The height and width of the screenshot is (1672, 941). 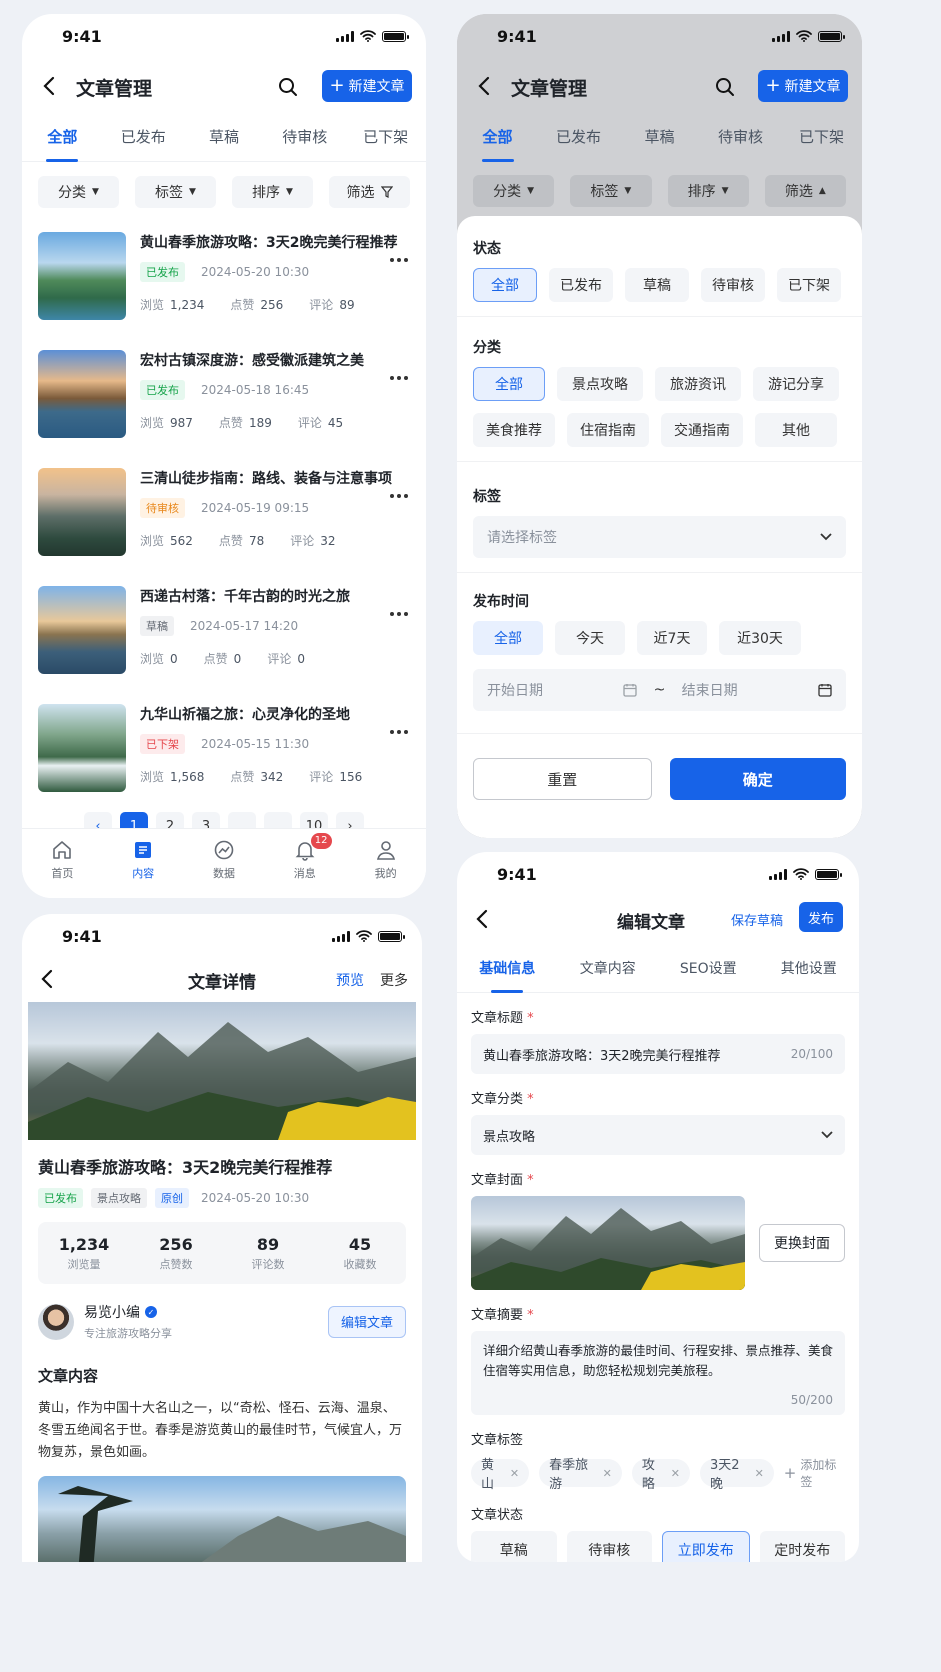 I want to click on author-name: 易览小编, so click(x=112, y=1313).